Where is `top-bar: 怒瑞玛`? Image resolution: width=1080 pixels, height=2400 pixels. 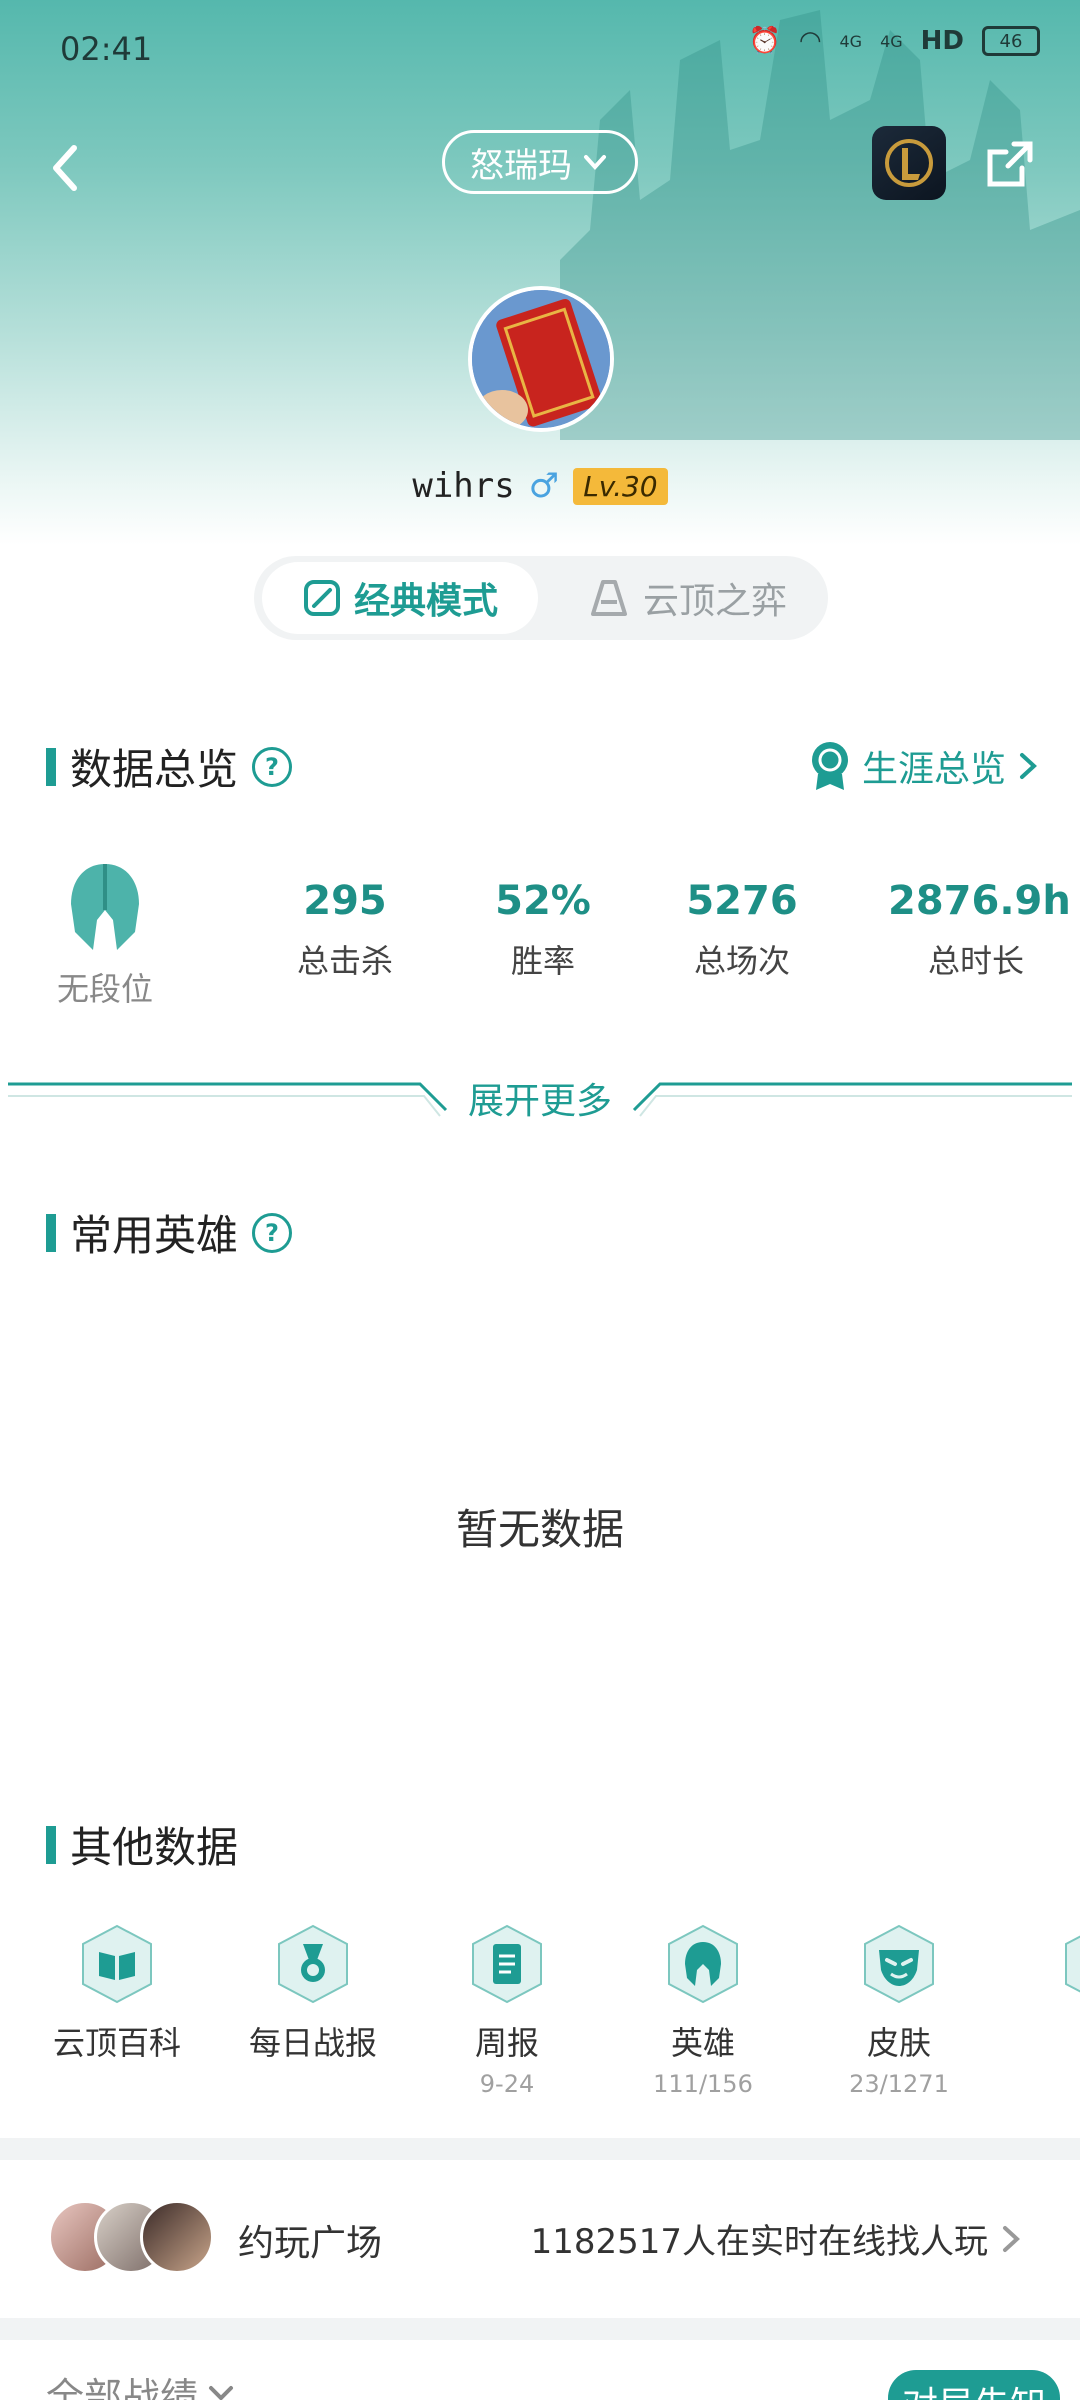 top-bar: 怒瑞玛 is located at coordinates (540, 165).